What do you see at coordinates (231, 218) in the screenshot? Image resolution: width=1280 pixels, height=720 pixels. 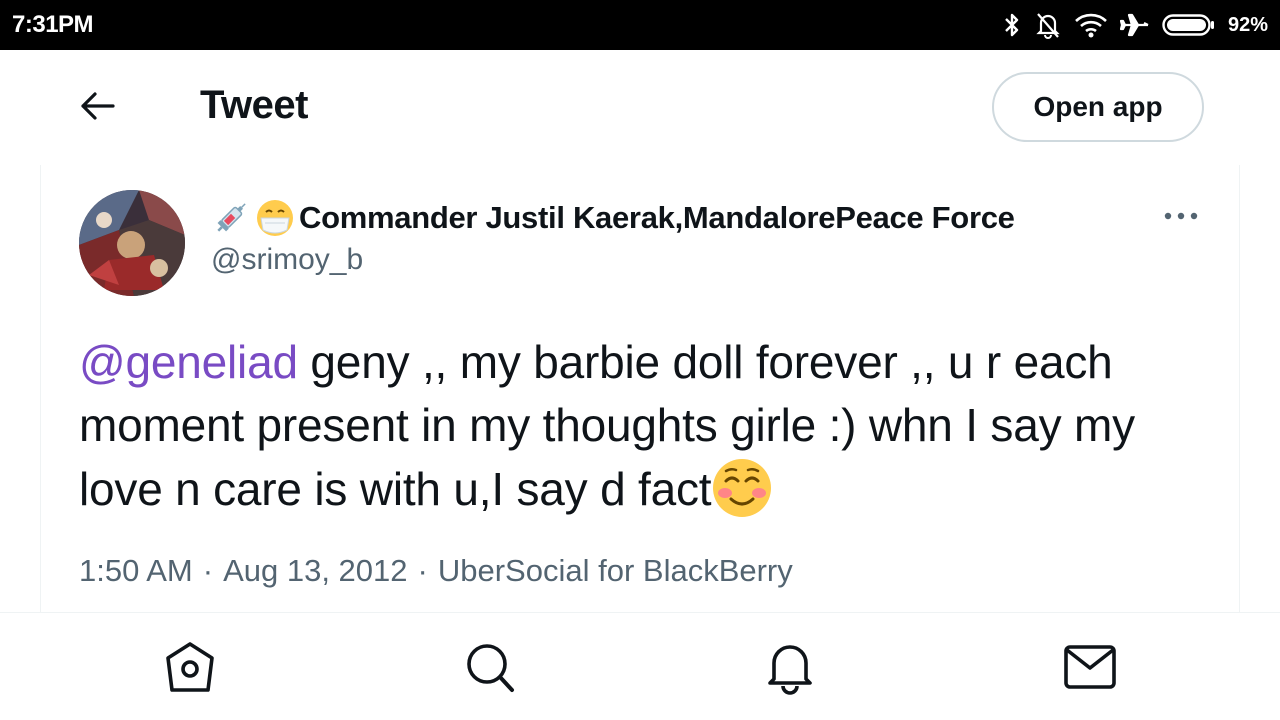 I see `syringe-emoji-icon` at bounding box center [231, 218].